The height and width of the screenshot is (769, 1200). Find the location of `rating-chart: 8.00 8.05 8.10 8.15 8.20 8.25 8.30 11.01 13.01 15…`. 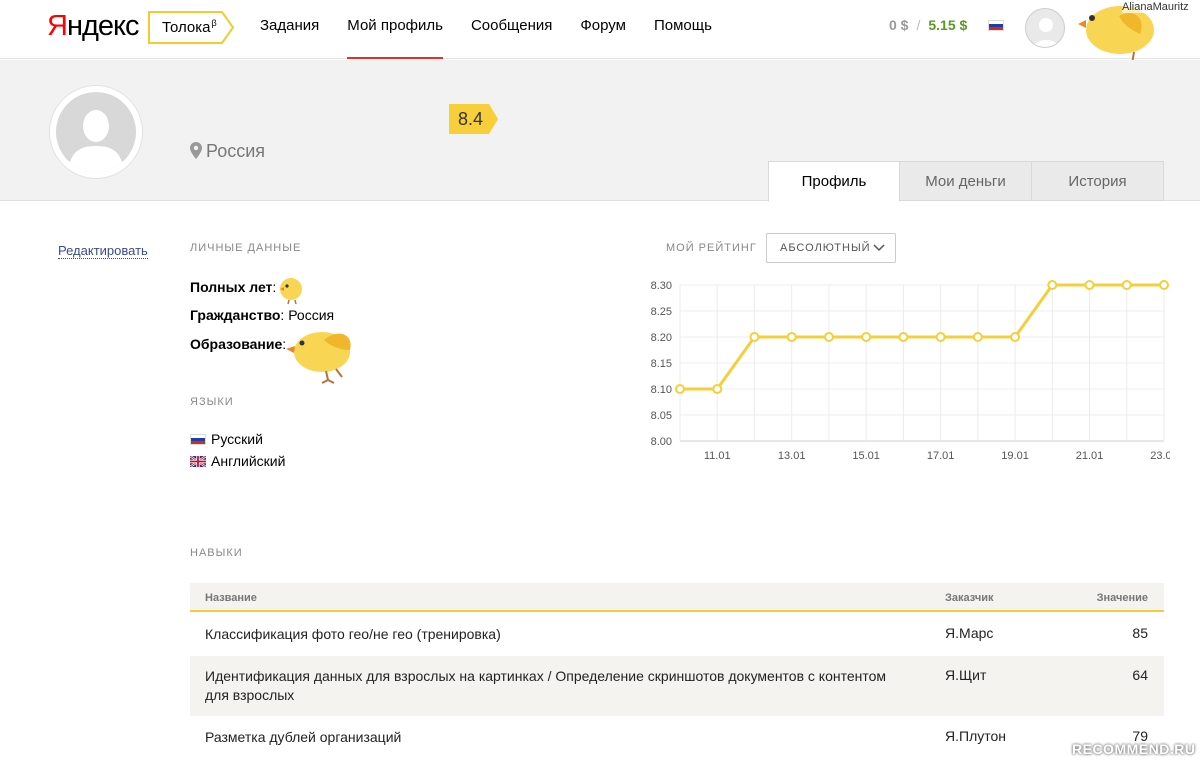

rating-chart: 8.00 8.05 8.10 8.15 8.20 8.25 8.30 11.01 13.01 15… is located at coordinates (910, 371).